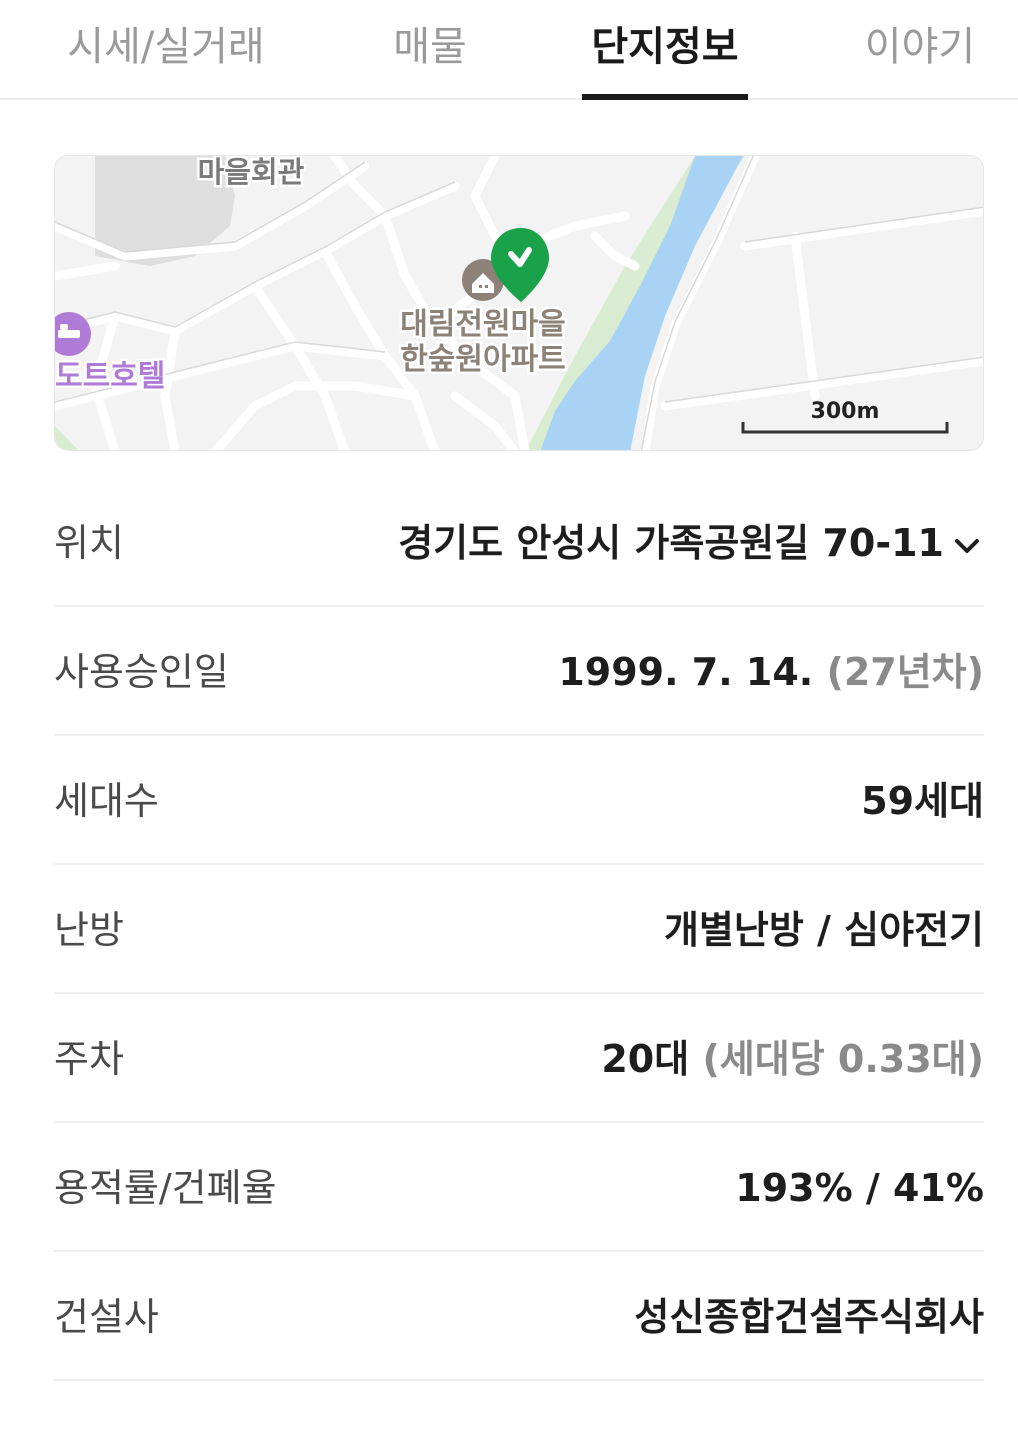 This screenshot has width=1018, height=1440. What do you see at coordinates (141, 672) in the screenshot?
I see `approval-date-label: 사용승인일` at bounding box center [141, 672].